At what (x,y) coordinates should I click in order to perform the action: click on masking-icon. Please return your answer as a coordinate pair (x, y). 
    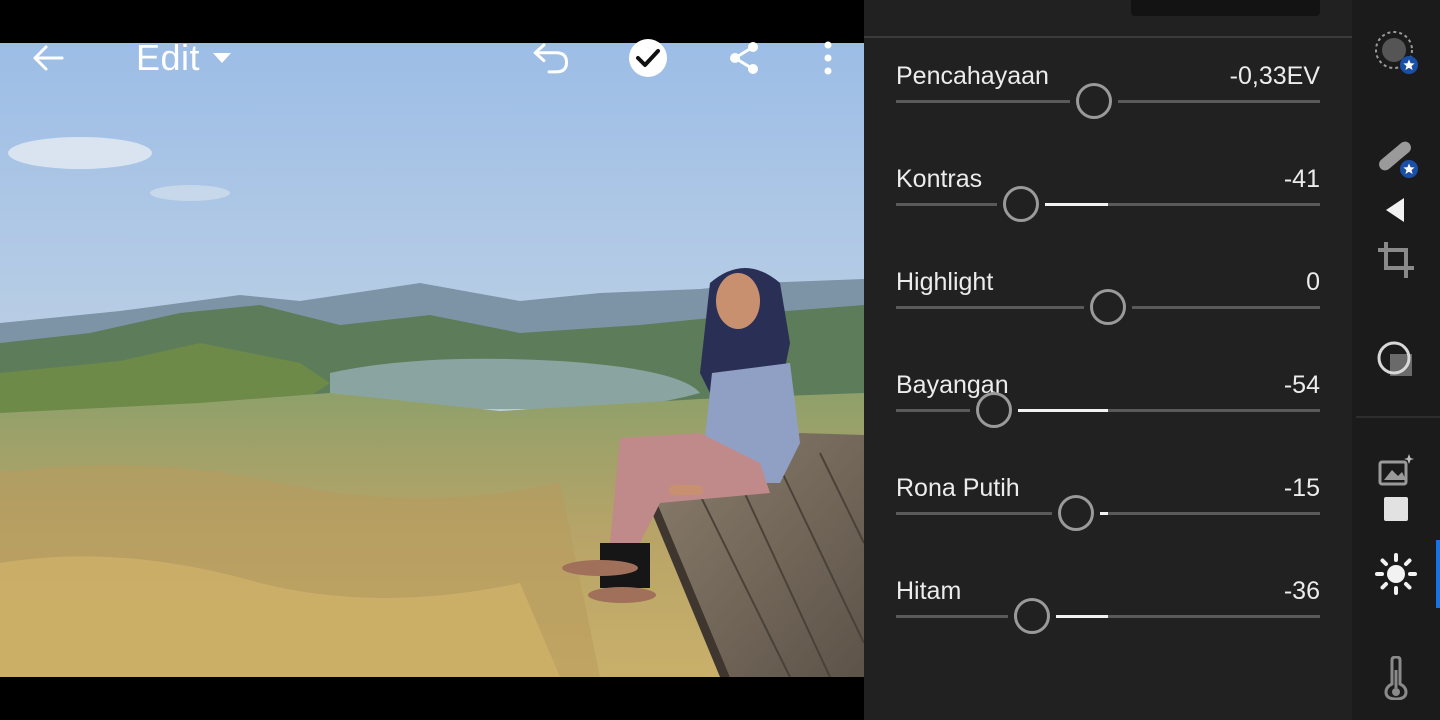
    Looking at the image, I should click on (1396, 360).